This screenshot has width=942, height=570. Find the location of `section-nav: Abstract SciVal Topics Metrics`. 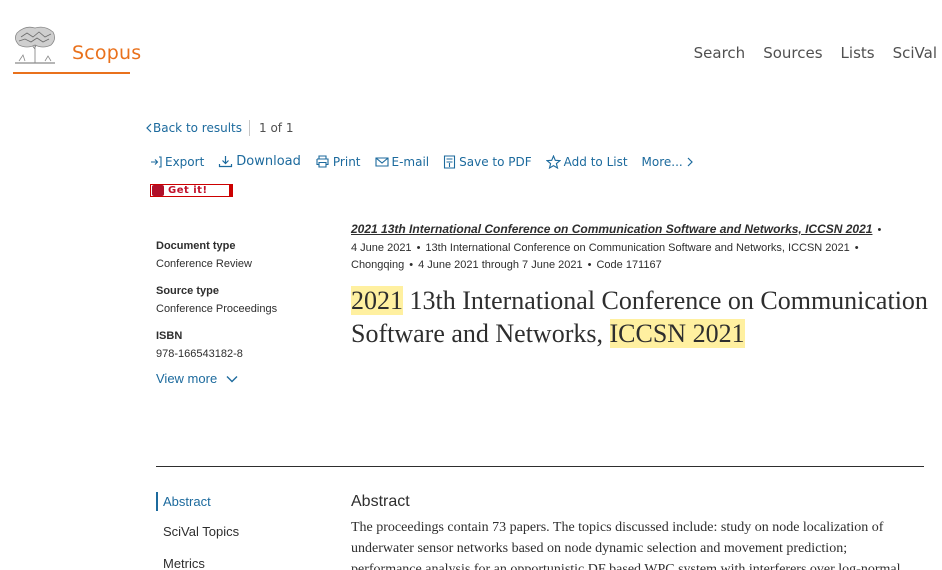

section-nav: Abstract SciVal Topics Metrics is located at coordinates (197, 531).